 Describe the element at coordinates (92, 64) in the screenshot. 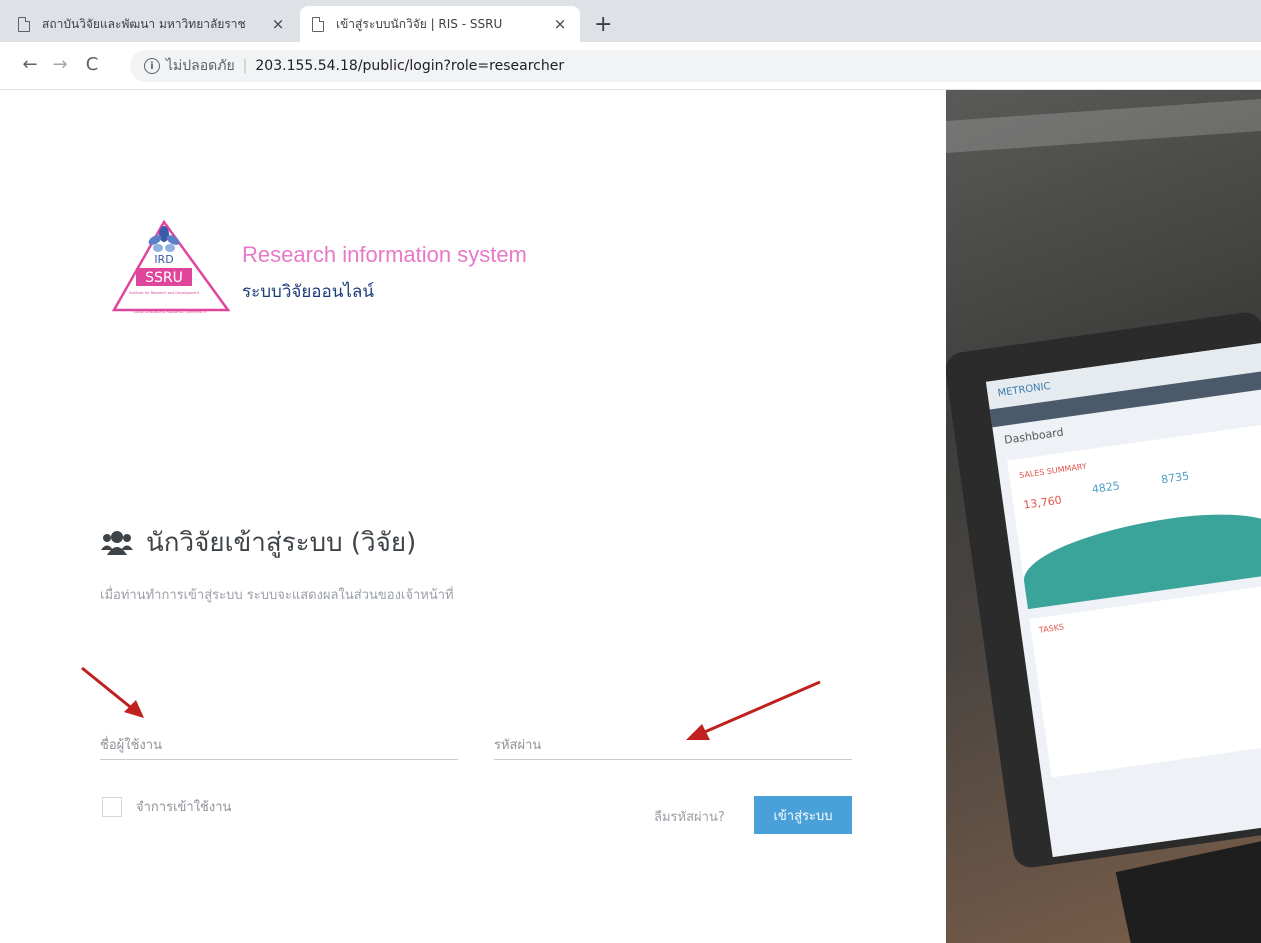

I see `reload-button: C` at that location.